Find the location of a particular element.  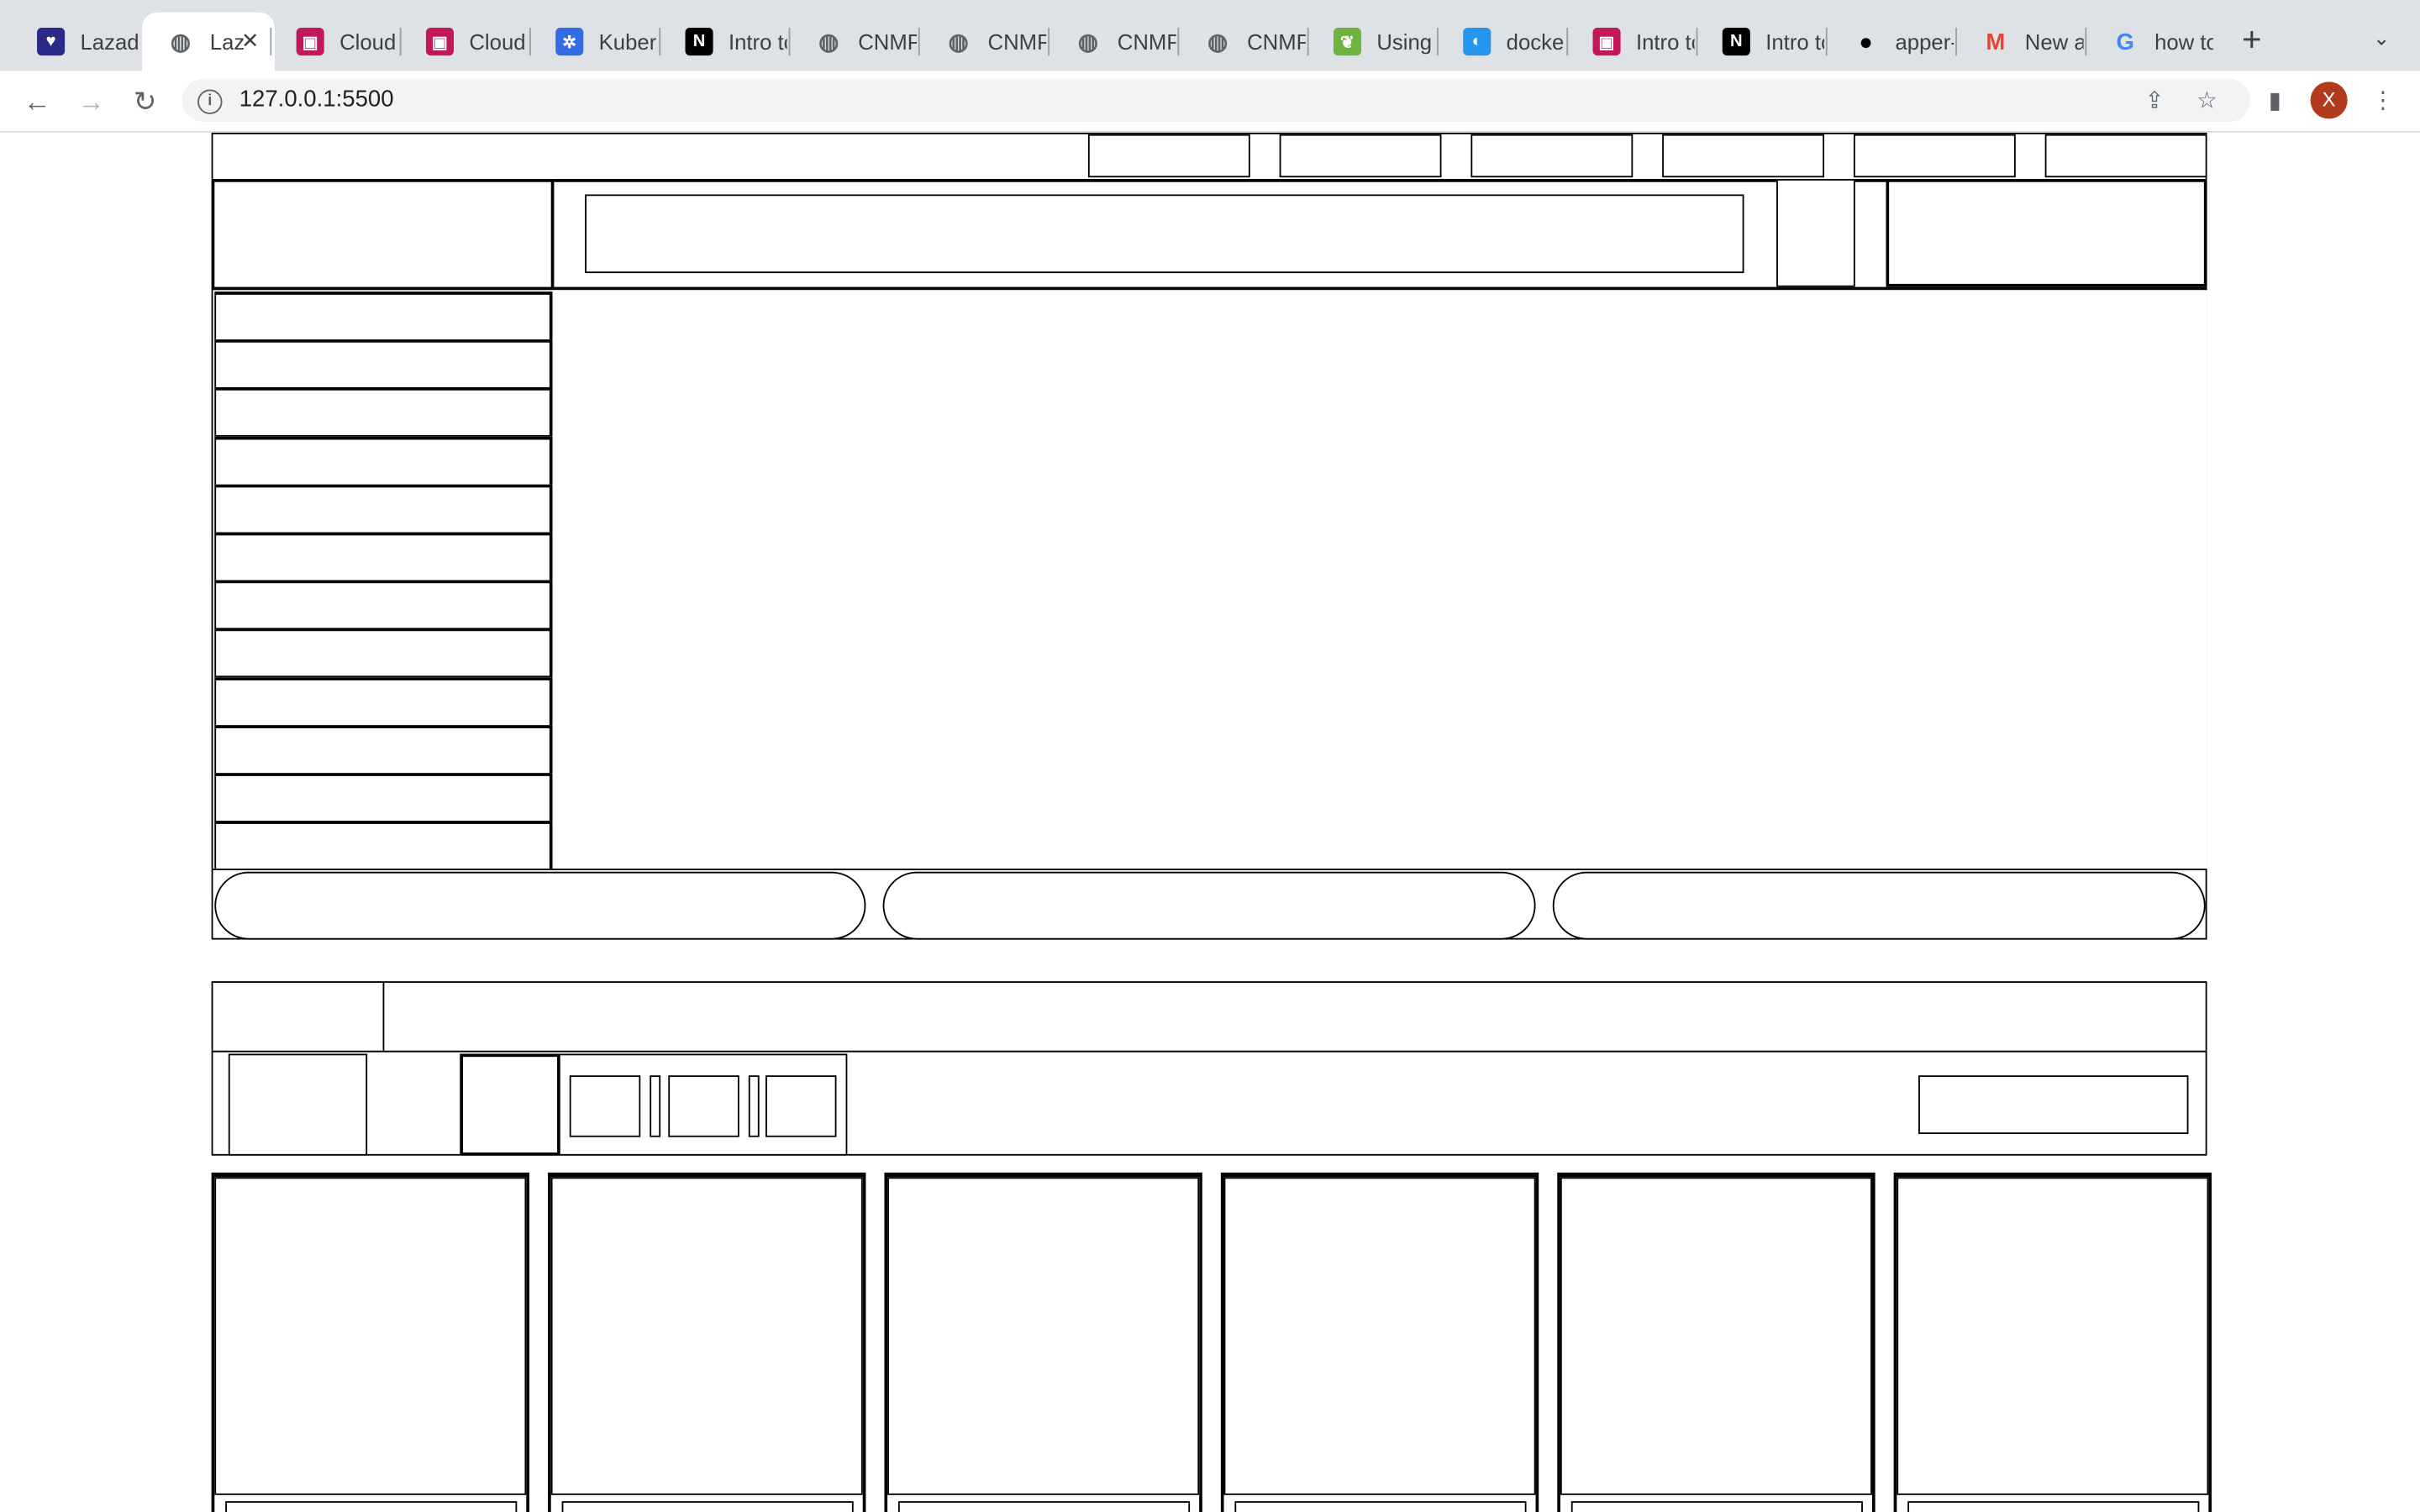

new-tab-button: + is located at coordinates (2252, 40).